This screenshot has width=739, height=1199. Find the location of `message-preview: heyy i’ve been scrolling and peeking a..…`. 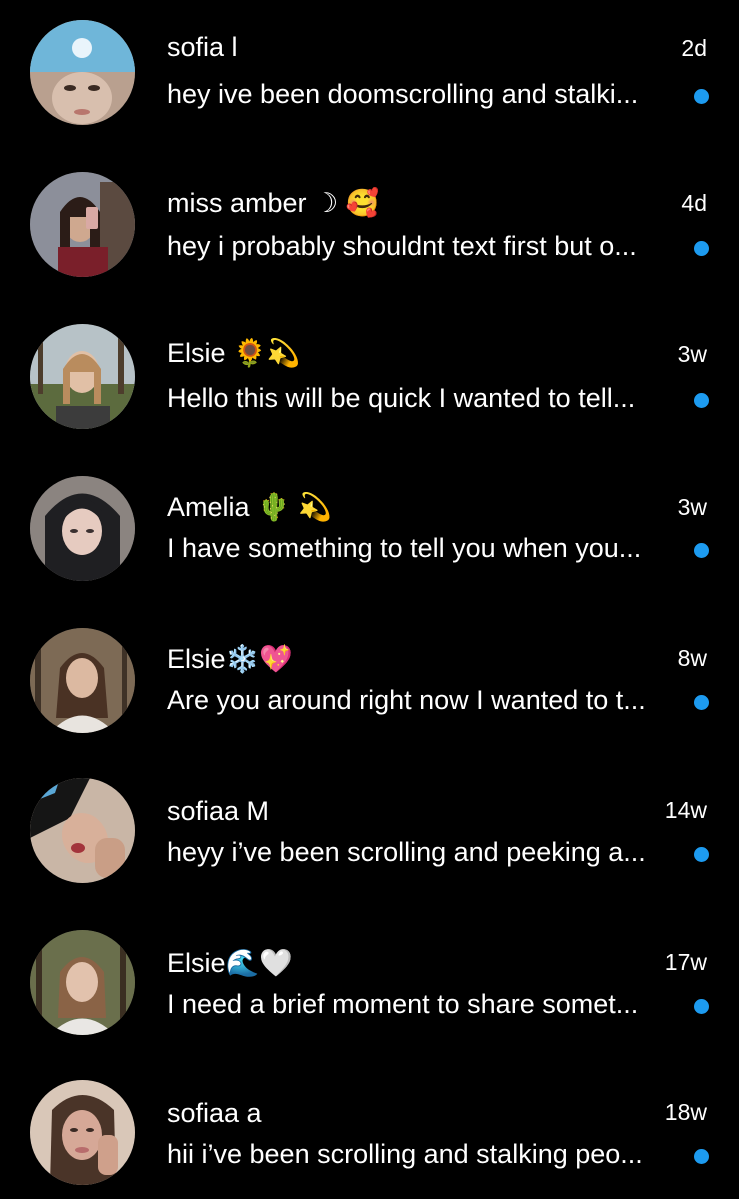

message-preview: heyy i’ve been scrolling and peeking a..… is located at coordinates (406, 852).